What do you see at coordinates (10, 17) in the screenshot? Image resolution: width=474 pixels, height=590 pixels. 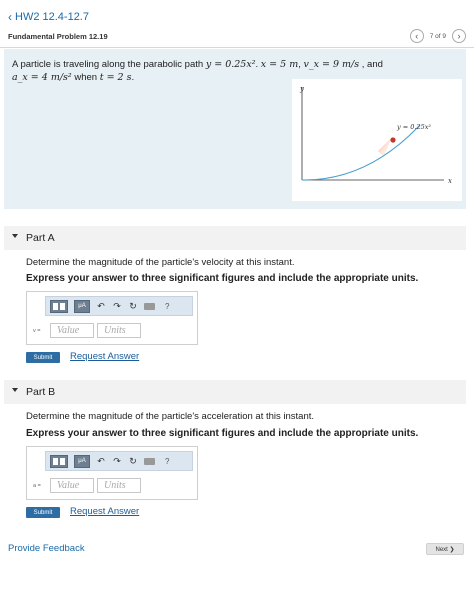 I see `chevron-left-icon: ‹` at bounding box center [10, 17].